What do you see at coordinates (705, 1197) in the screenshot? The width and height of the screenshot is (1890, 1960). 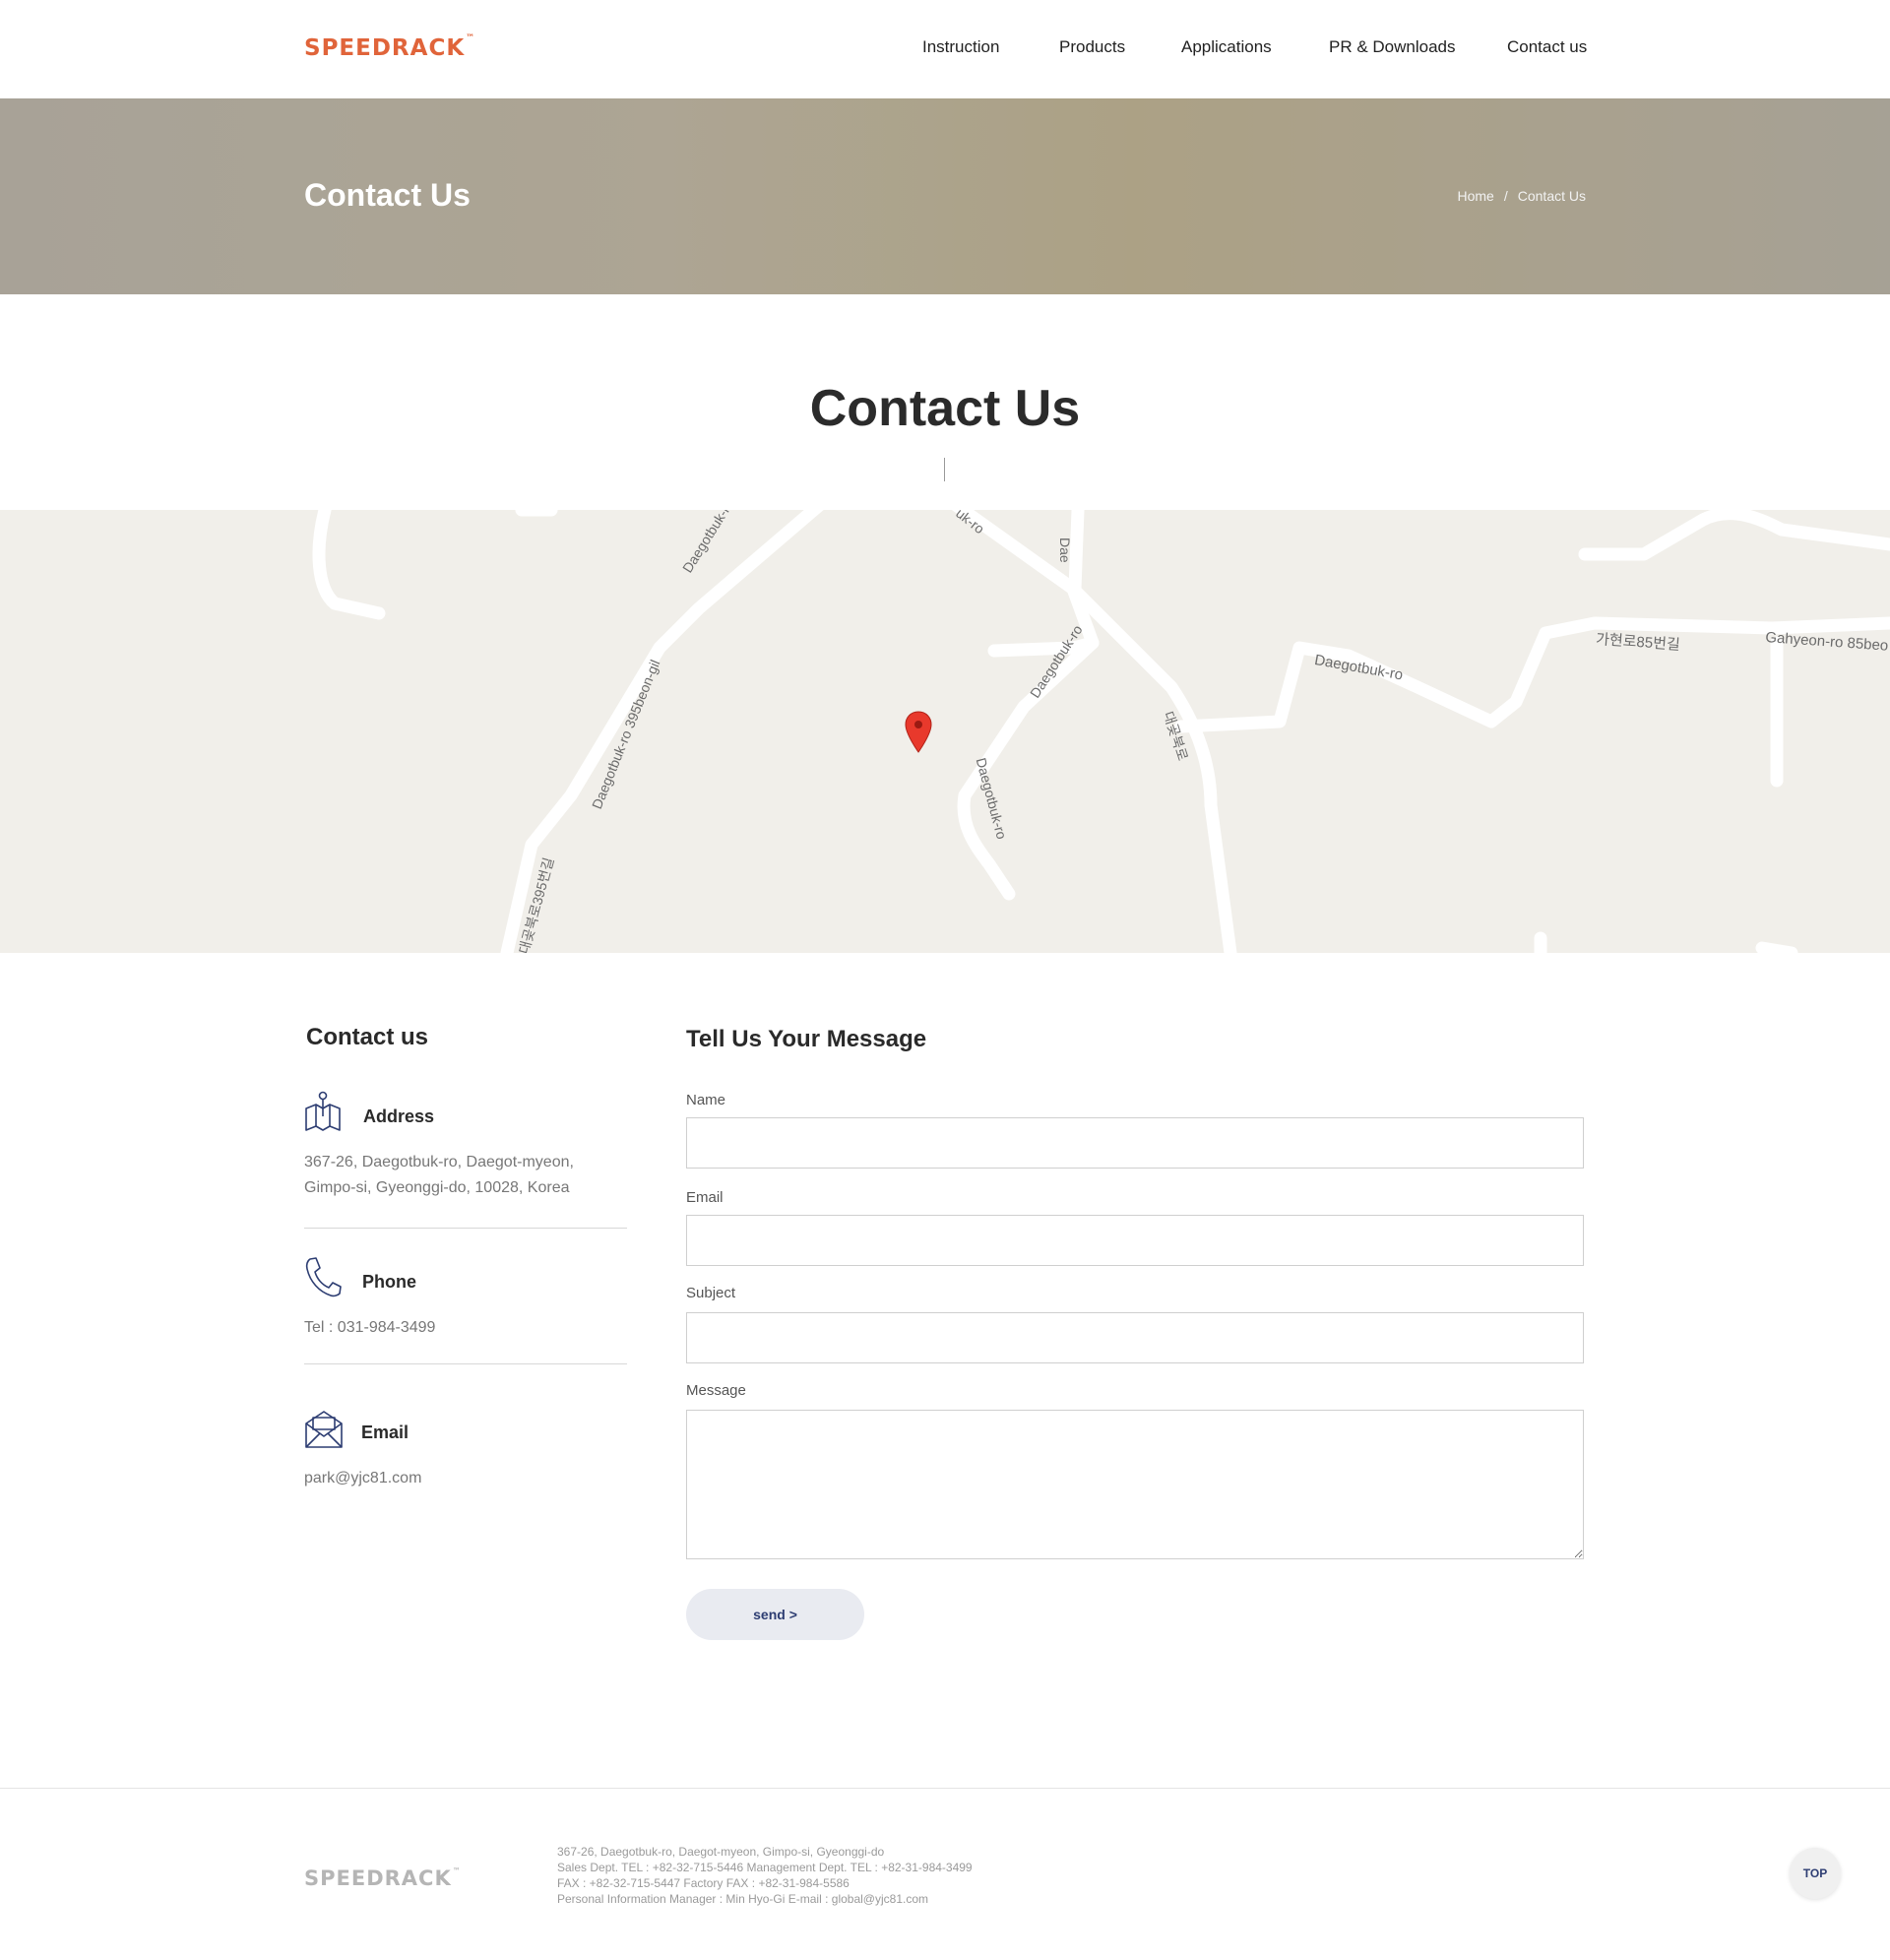 I see `email-field-label: Email` at bounding box center [705, 1197].